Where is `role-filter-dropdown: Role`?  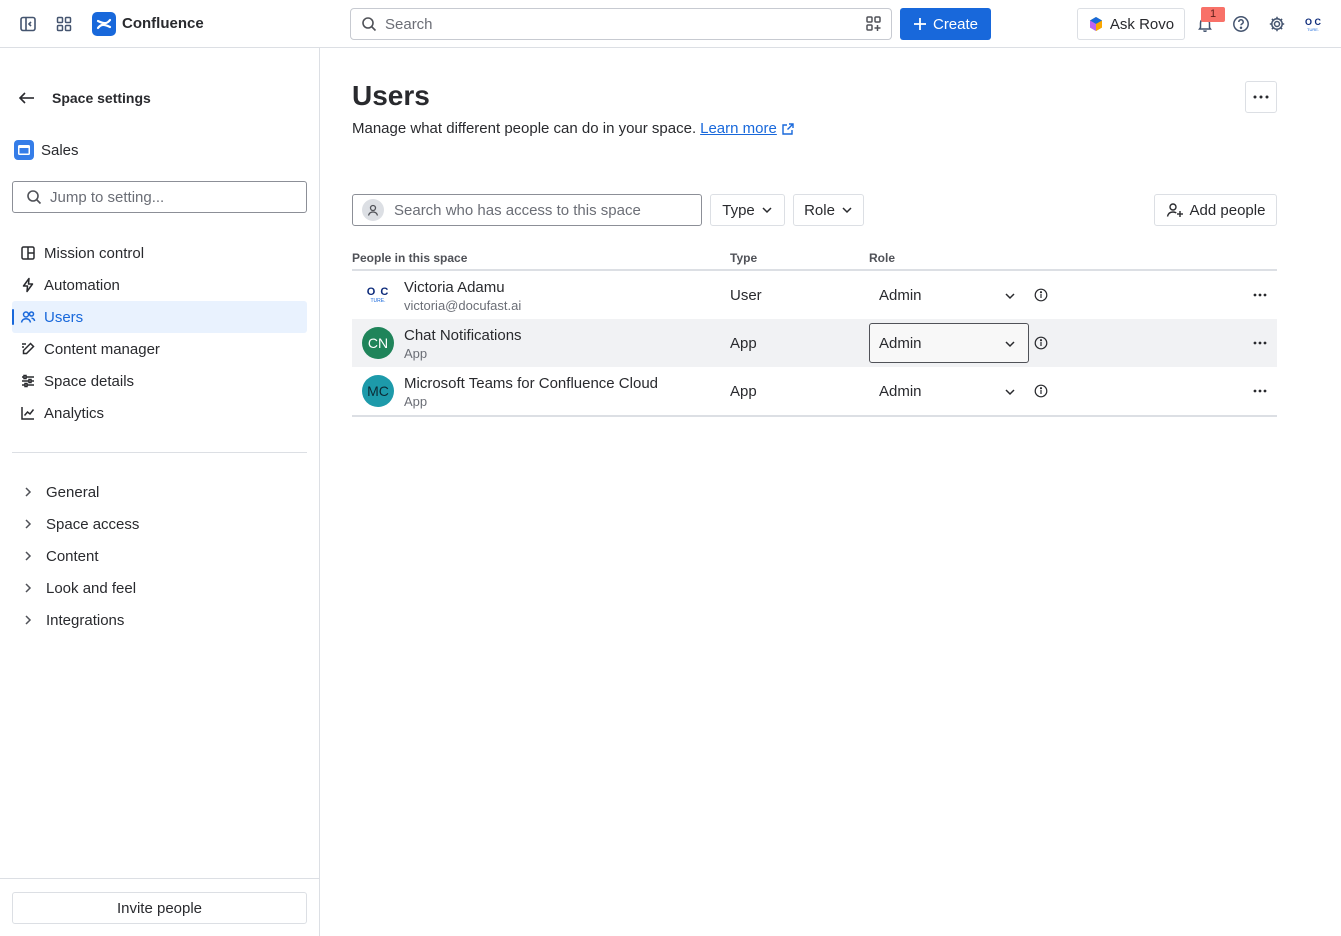 role-filter-dropdown: Role is located at coordinates (828, 210).